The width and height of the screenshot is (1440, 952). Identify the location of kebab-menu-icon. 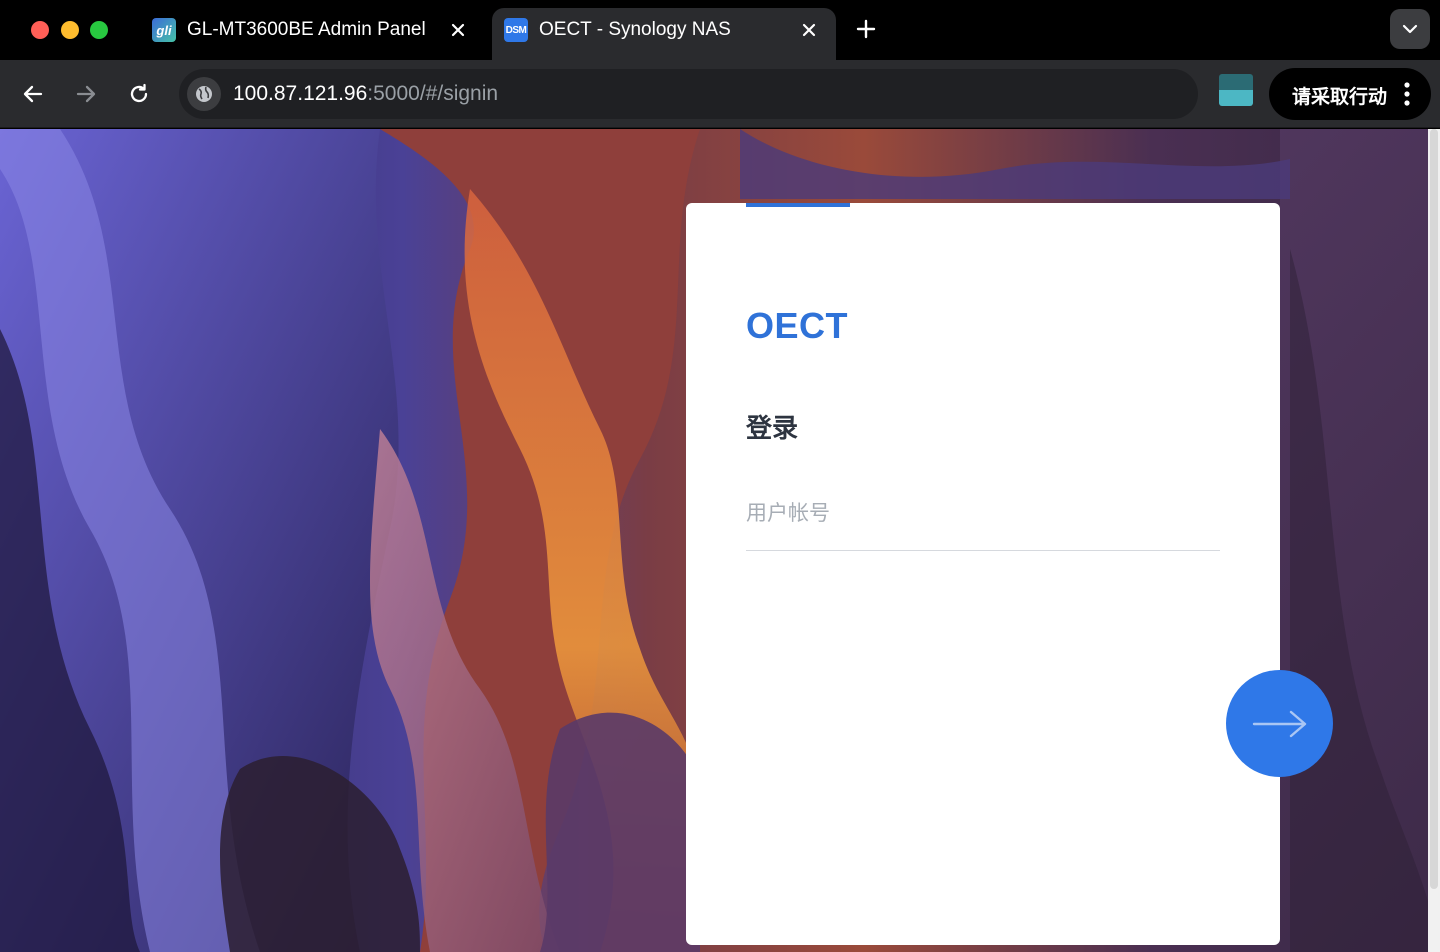
(1407, 94).